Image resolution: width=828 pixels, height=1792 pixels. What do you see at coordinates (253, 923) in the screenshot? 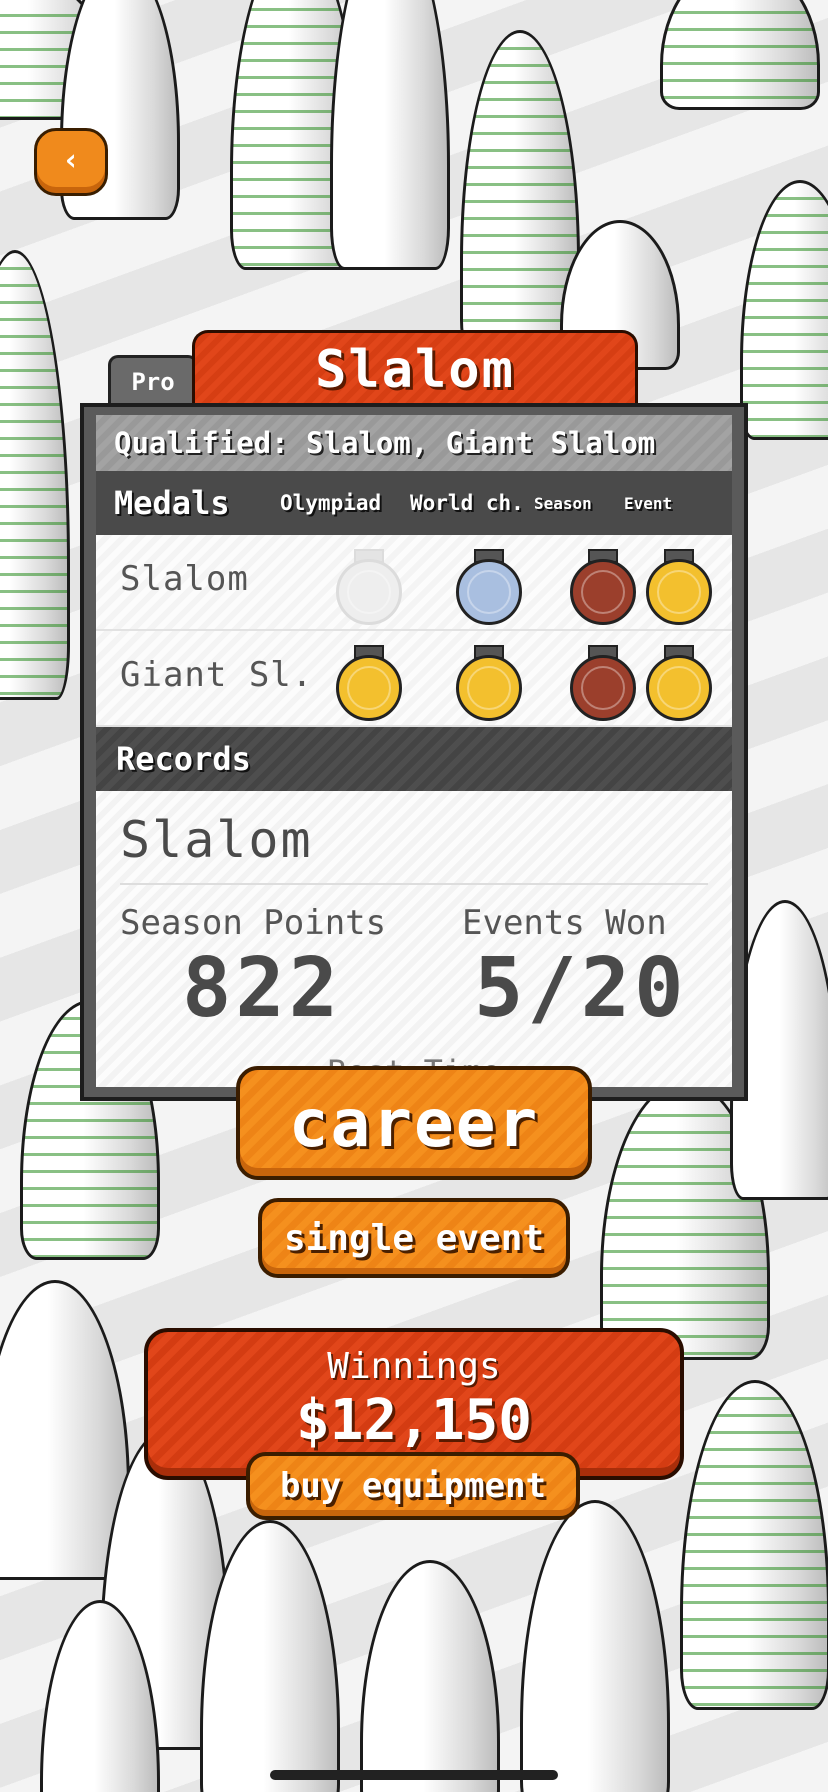
I see `season-points-label: Season Points` at bounding box center [253, 923].